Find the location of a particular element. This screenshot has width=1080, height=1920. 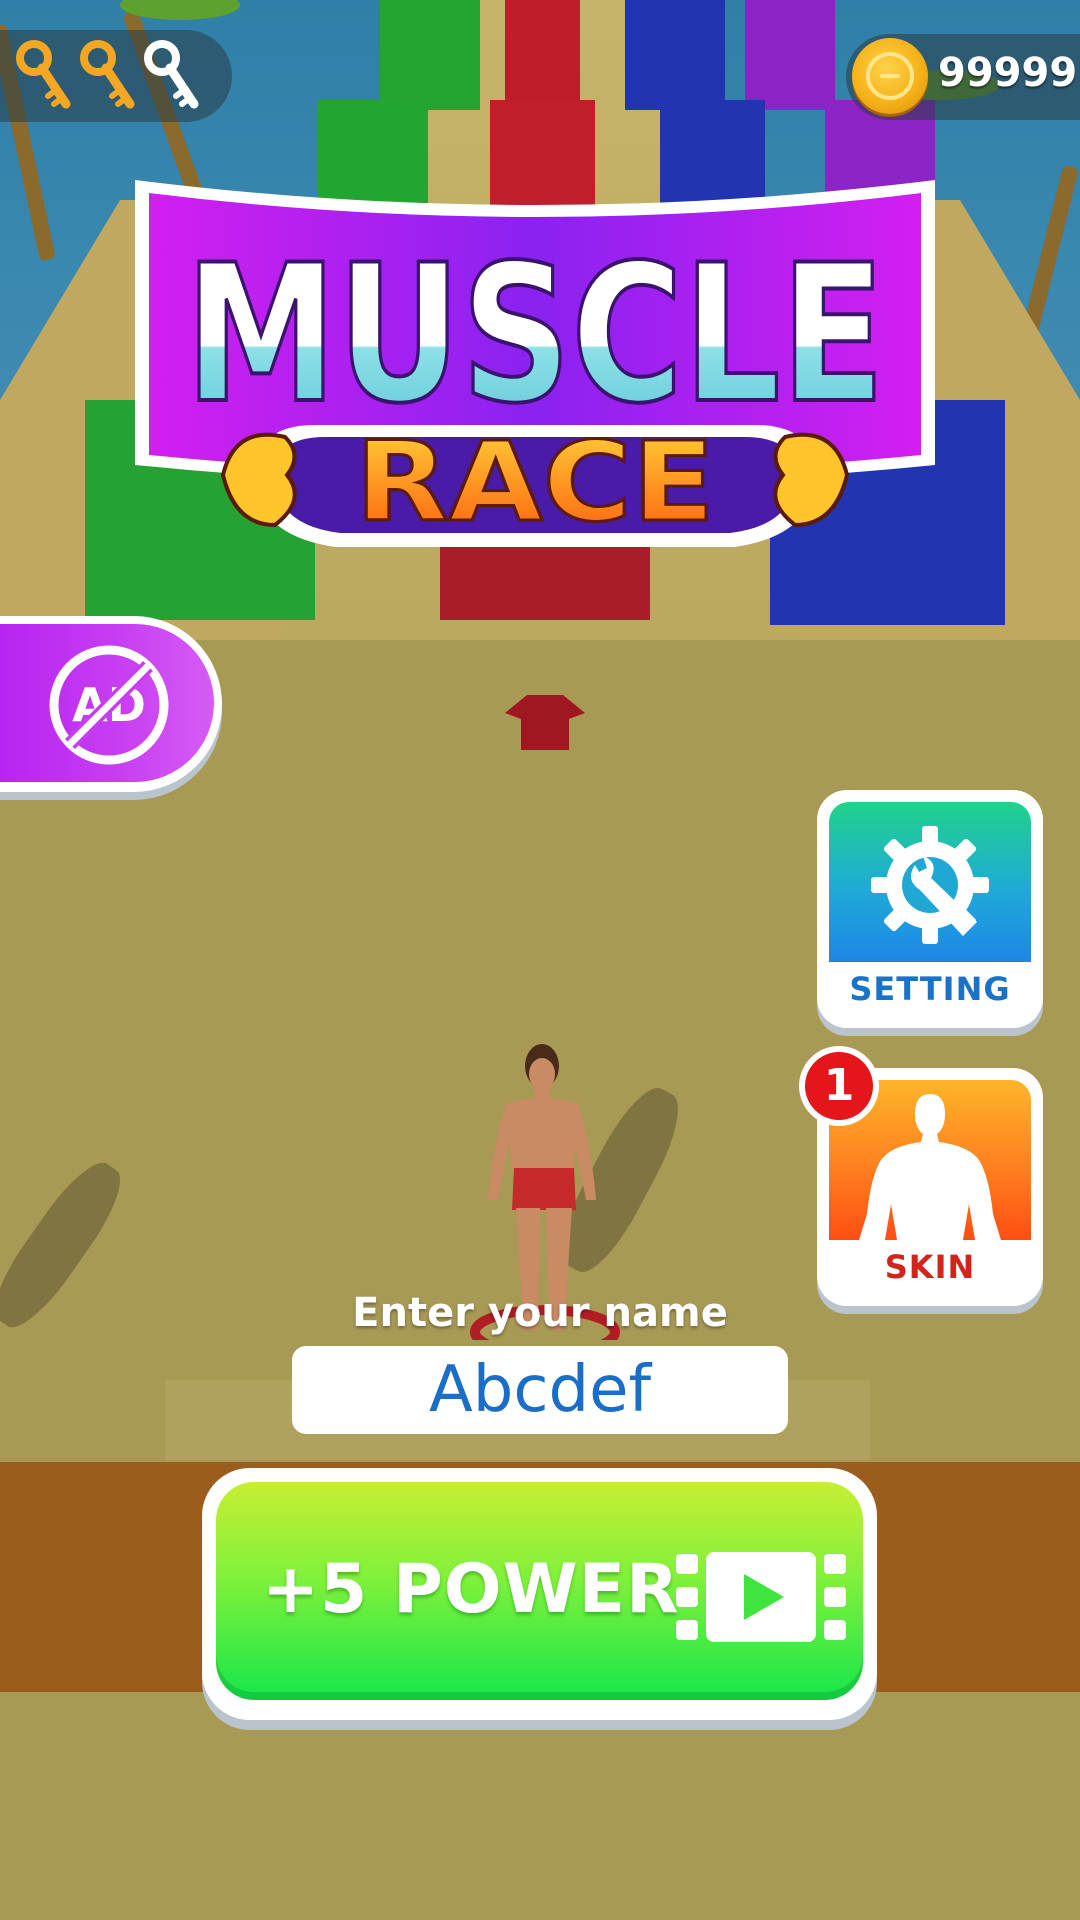

notification-badge: 1 is located at coordinates (839, 1086).